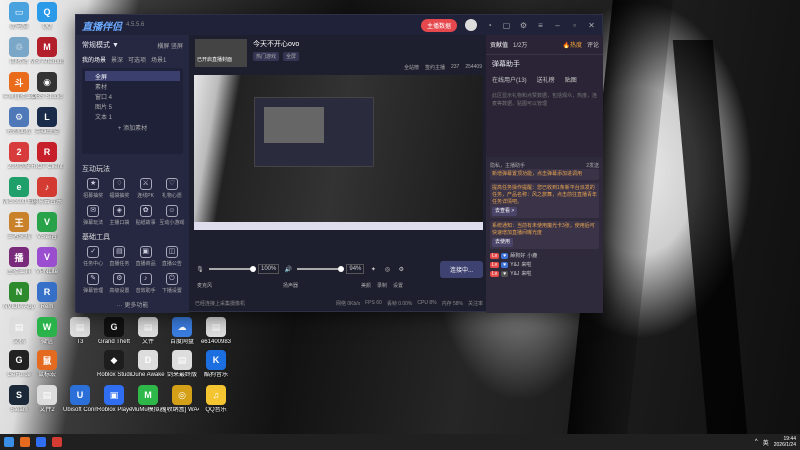 The width and height of the screenshot is (800, 450). I want to click on scene-tab: 我的场景, so click(94, 59).